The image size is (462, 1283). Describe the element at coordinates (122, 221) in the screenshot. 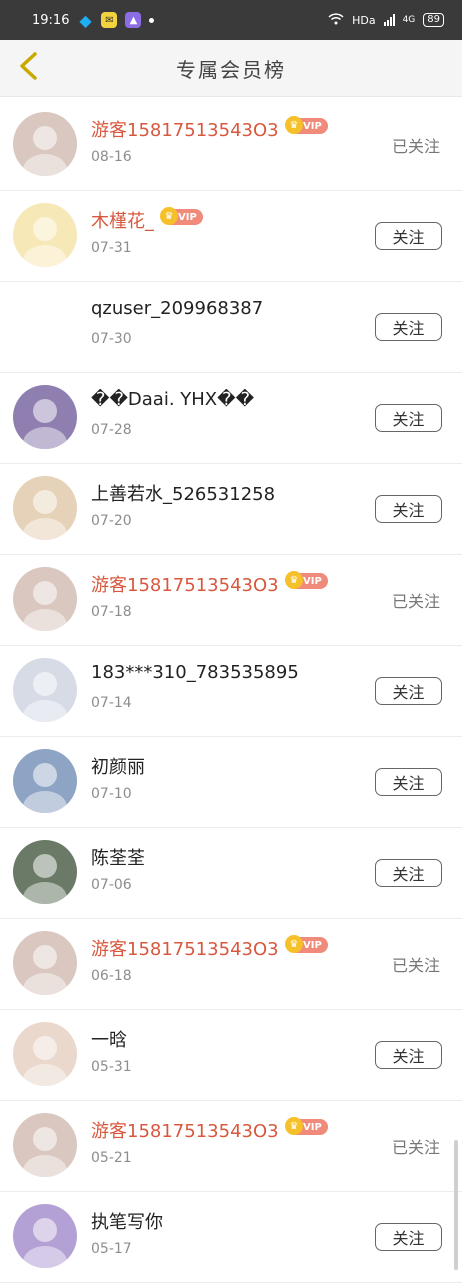

I see `user-name: 木槿花_` at that location.